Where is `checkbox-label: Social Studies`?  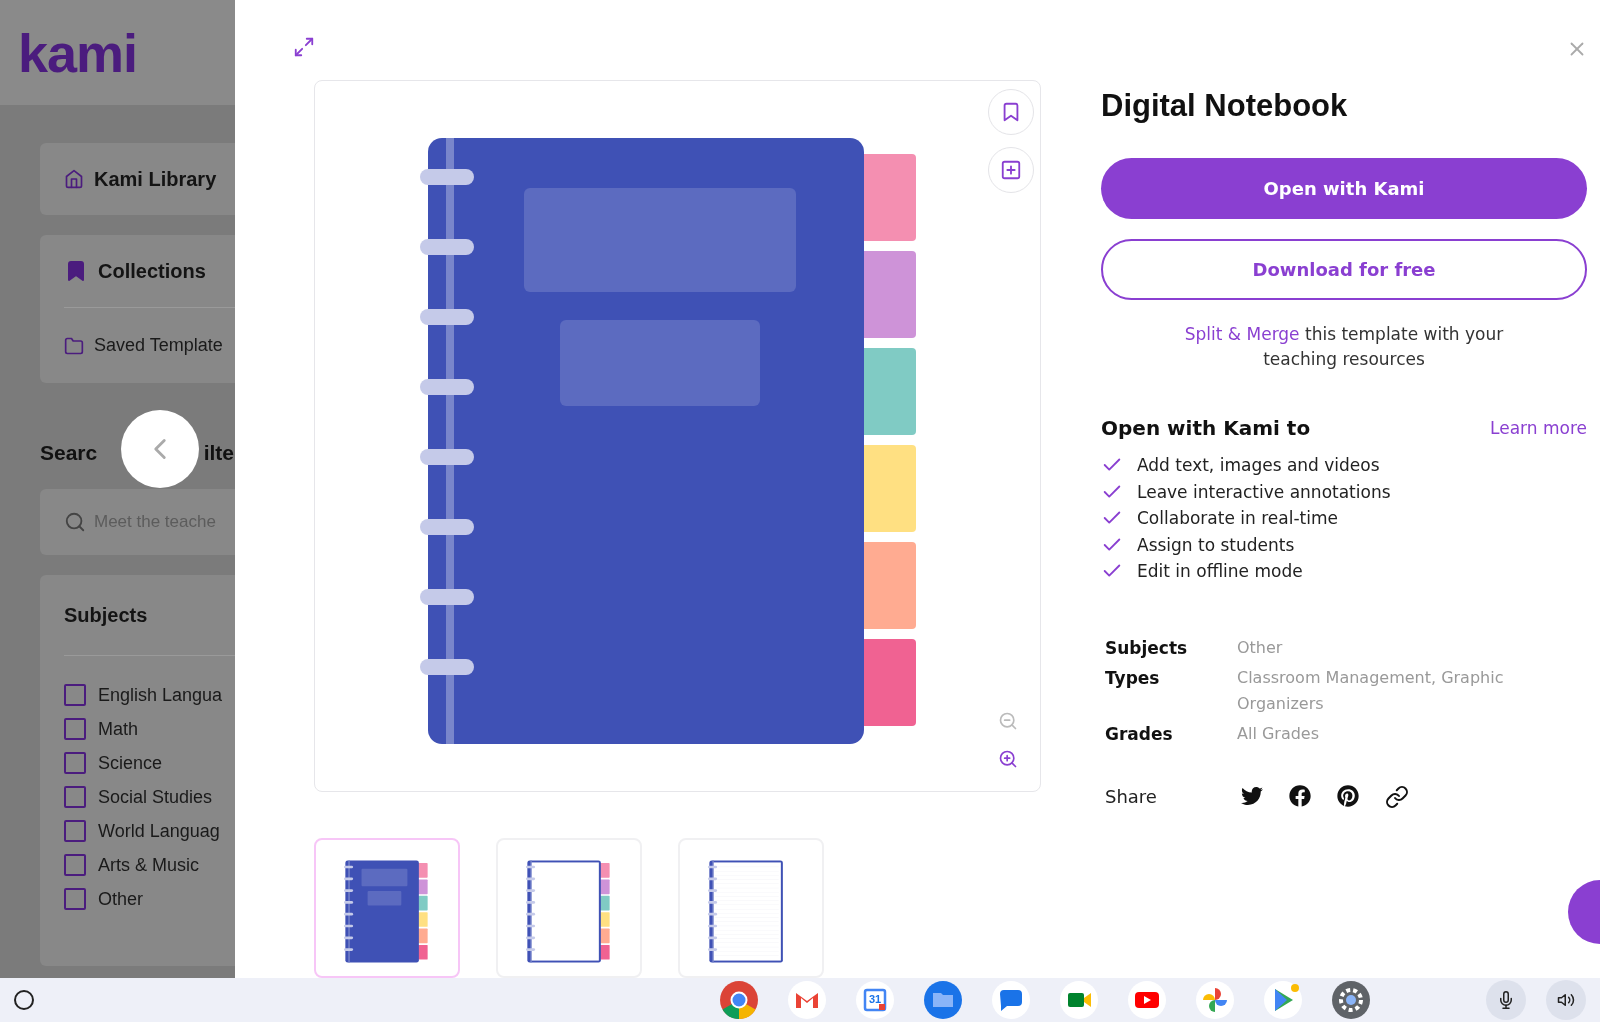
checkbox-label: Social Studies is located at coordinates (155, 797).